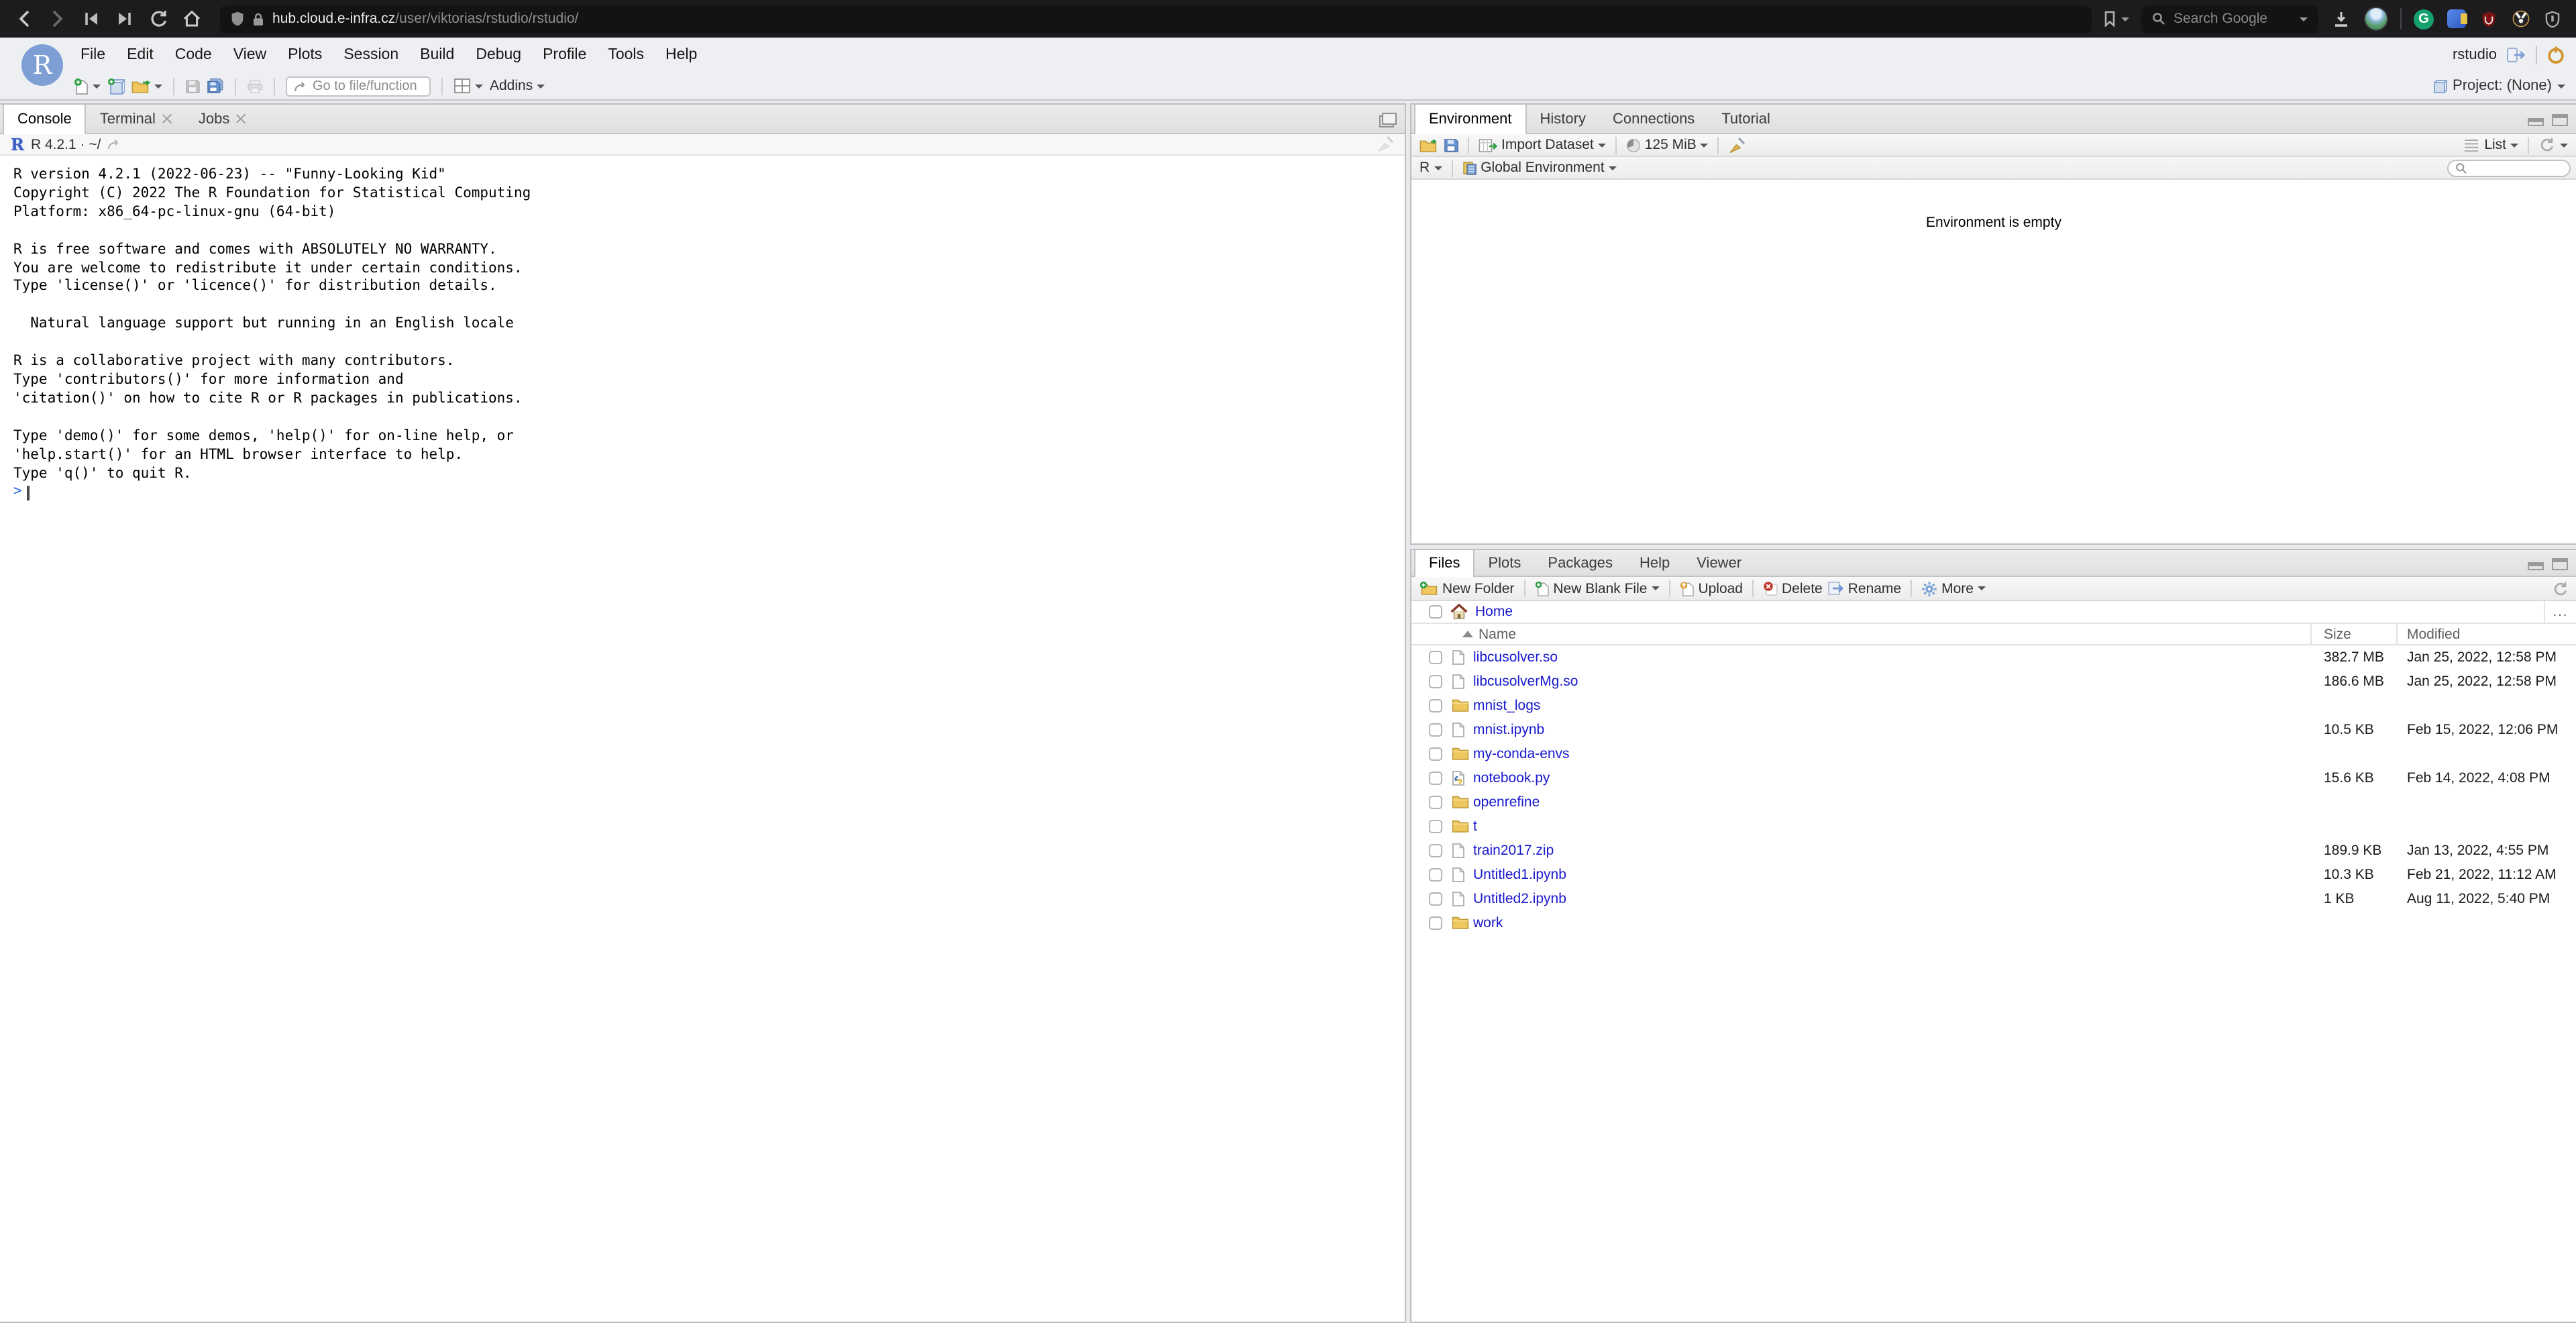 Image resolution: width=2576 pixels, height=1323 pixels. Describe the element at coordinates (193, 55) in the screenshot. I see `menu-item-code: Code` at that location.